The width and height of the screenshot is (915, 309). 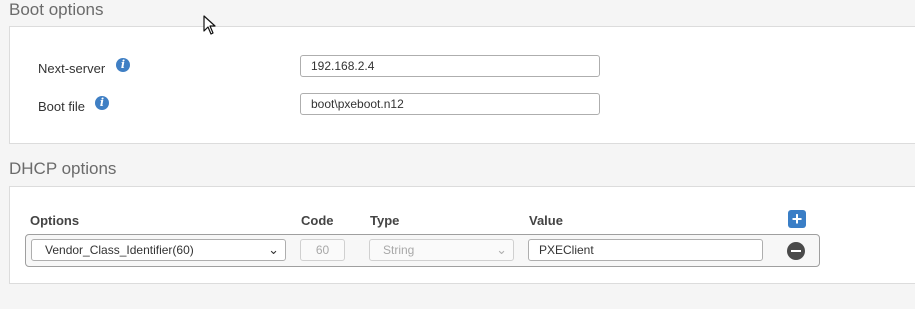 What do you see at coordinates (209, 25) in the screenshot?
I see `mouse-pointer-icon` at bounding box center [209, 25].